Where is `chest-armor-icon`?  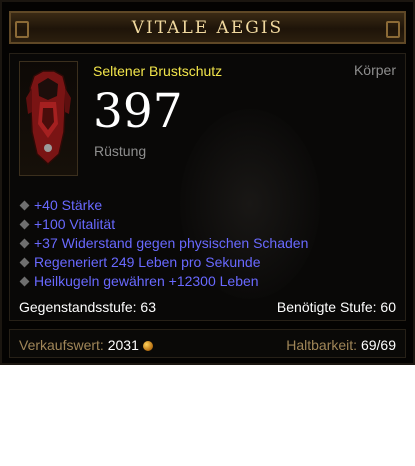
chest-armor-icon is located at coordinates (48, 118).